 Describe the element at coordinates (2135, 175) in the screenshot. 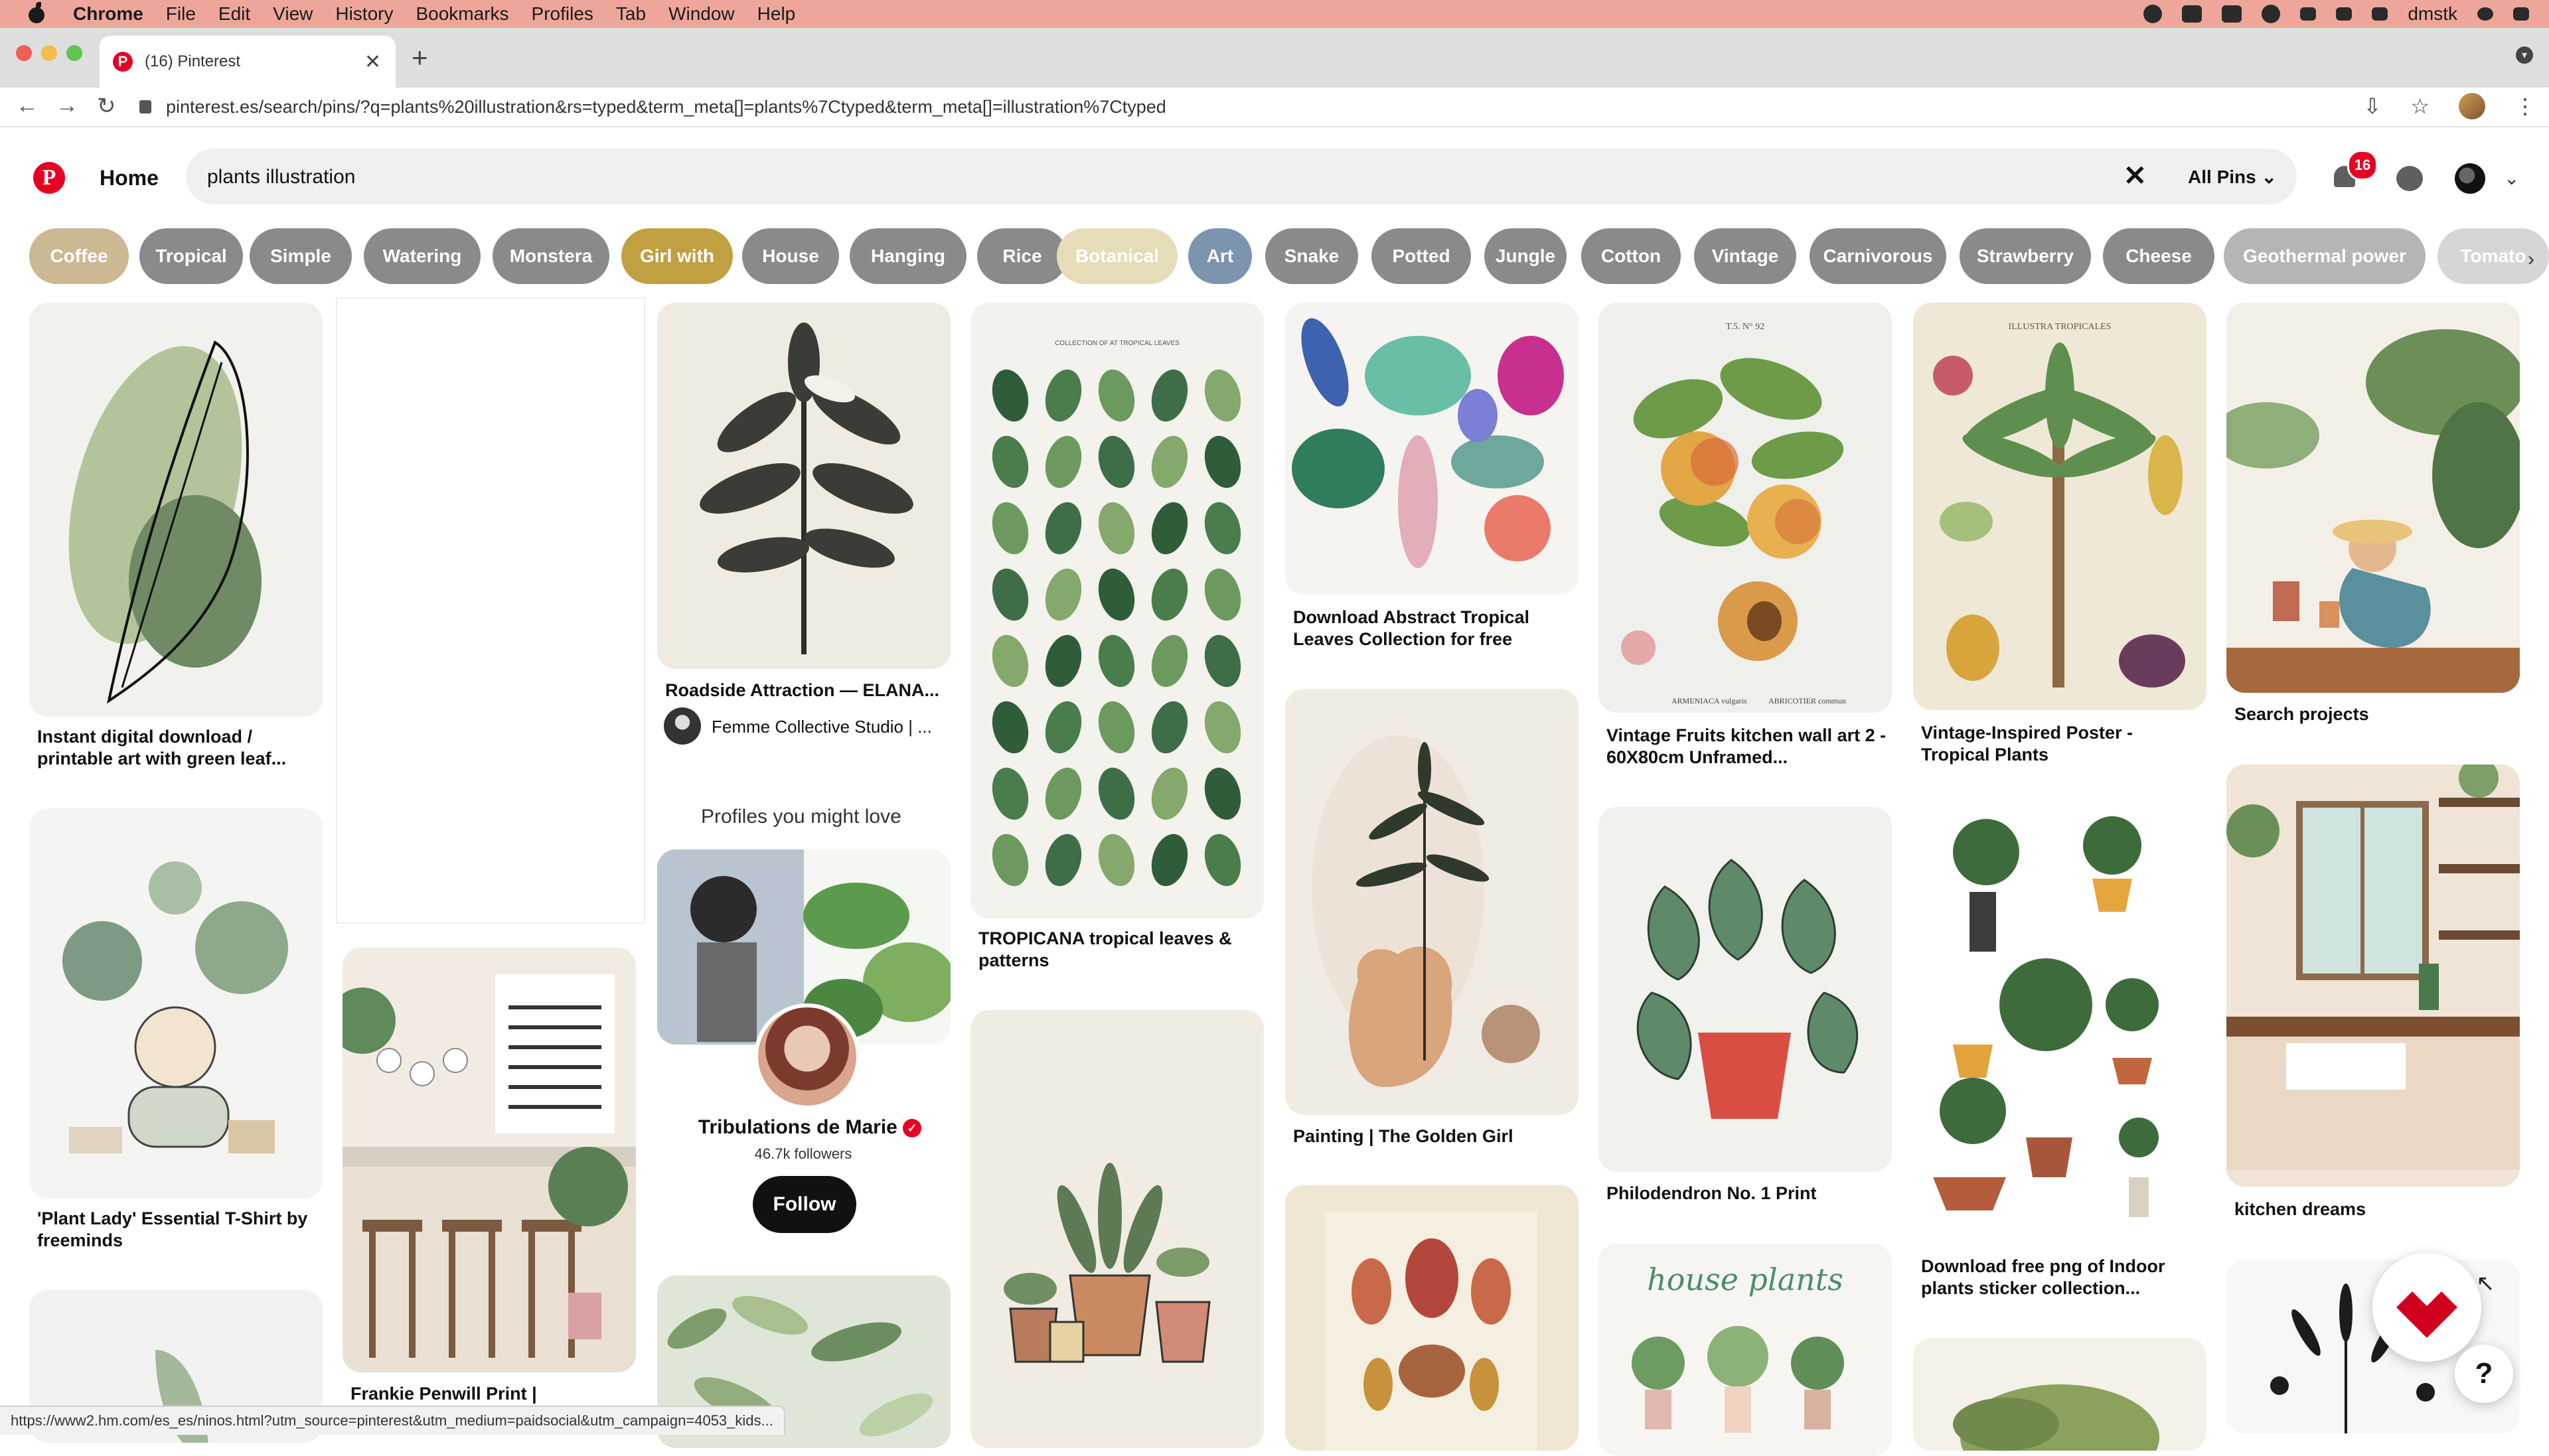

I see `clear-search-icon: ✕` at that location.